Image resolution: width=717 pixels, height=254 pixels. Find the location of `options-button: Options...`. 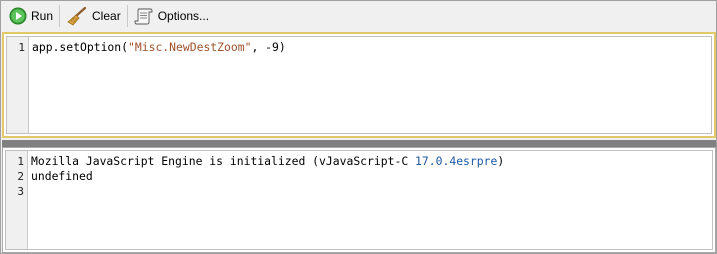

options-button: Options... is located at coordinates (171, 16).